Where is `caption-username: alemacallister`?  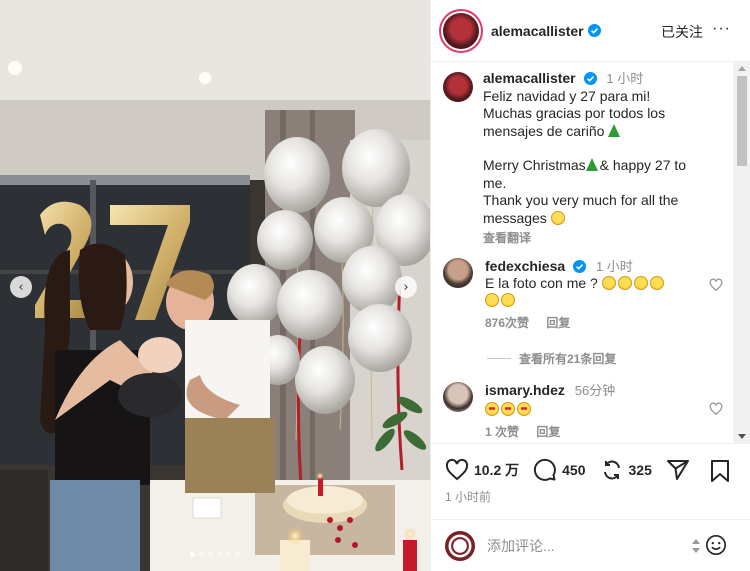
caption-username: alemacallister is located at coordinates (529, 78).